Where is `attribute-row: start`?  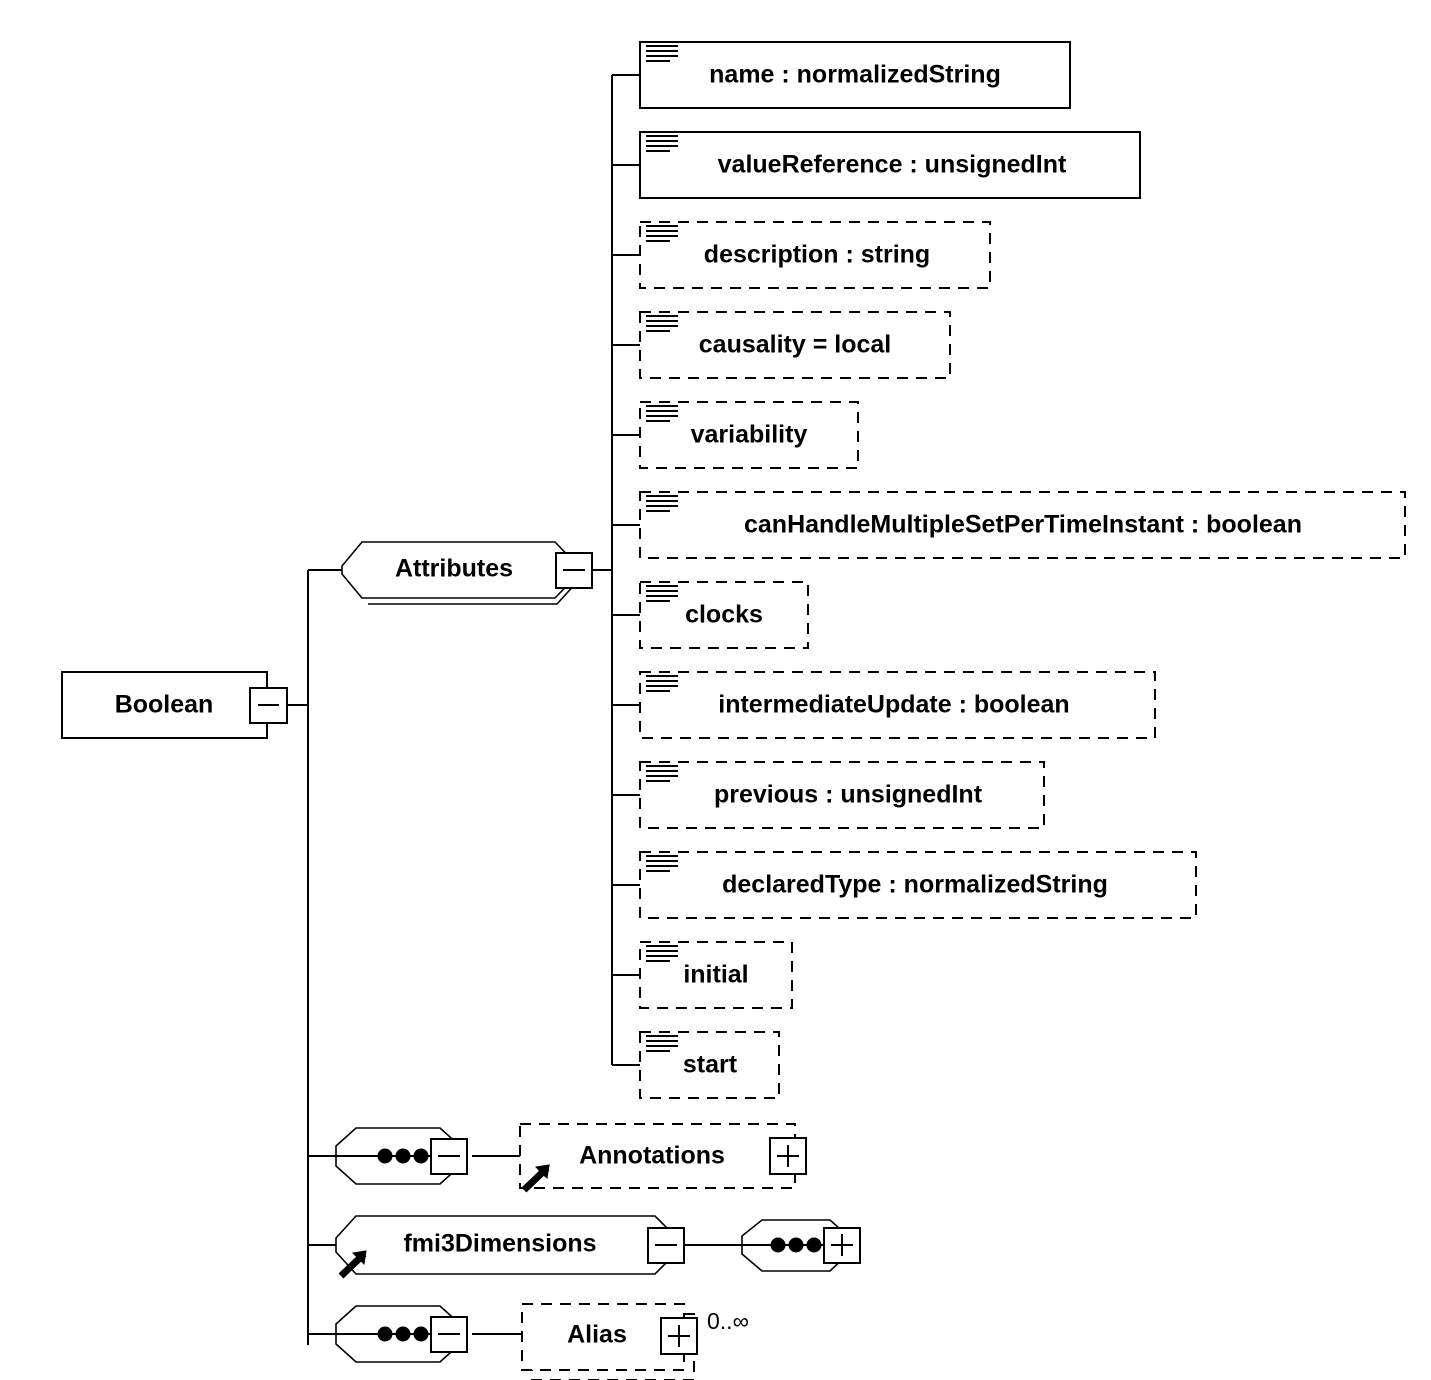
attribute-row: start is located at coordinates (709, 1065).